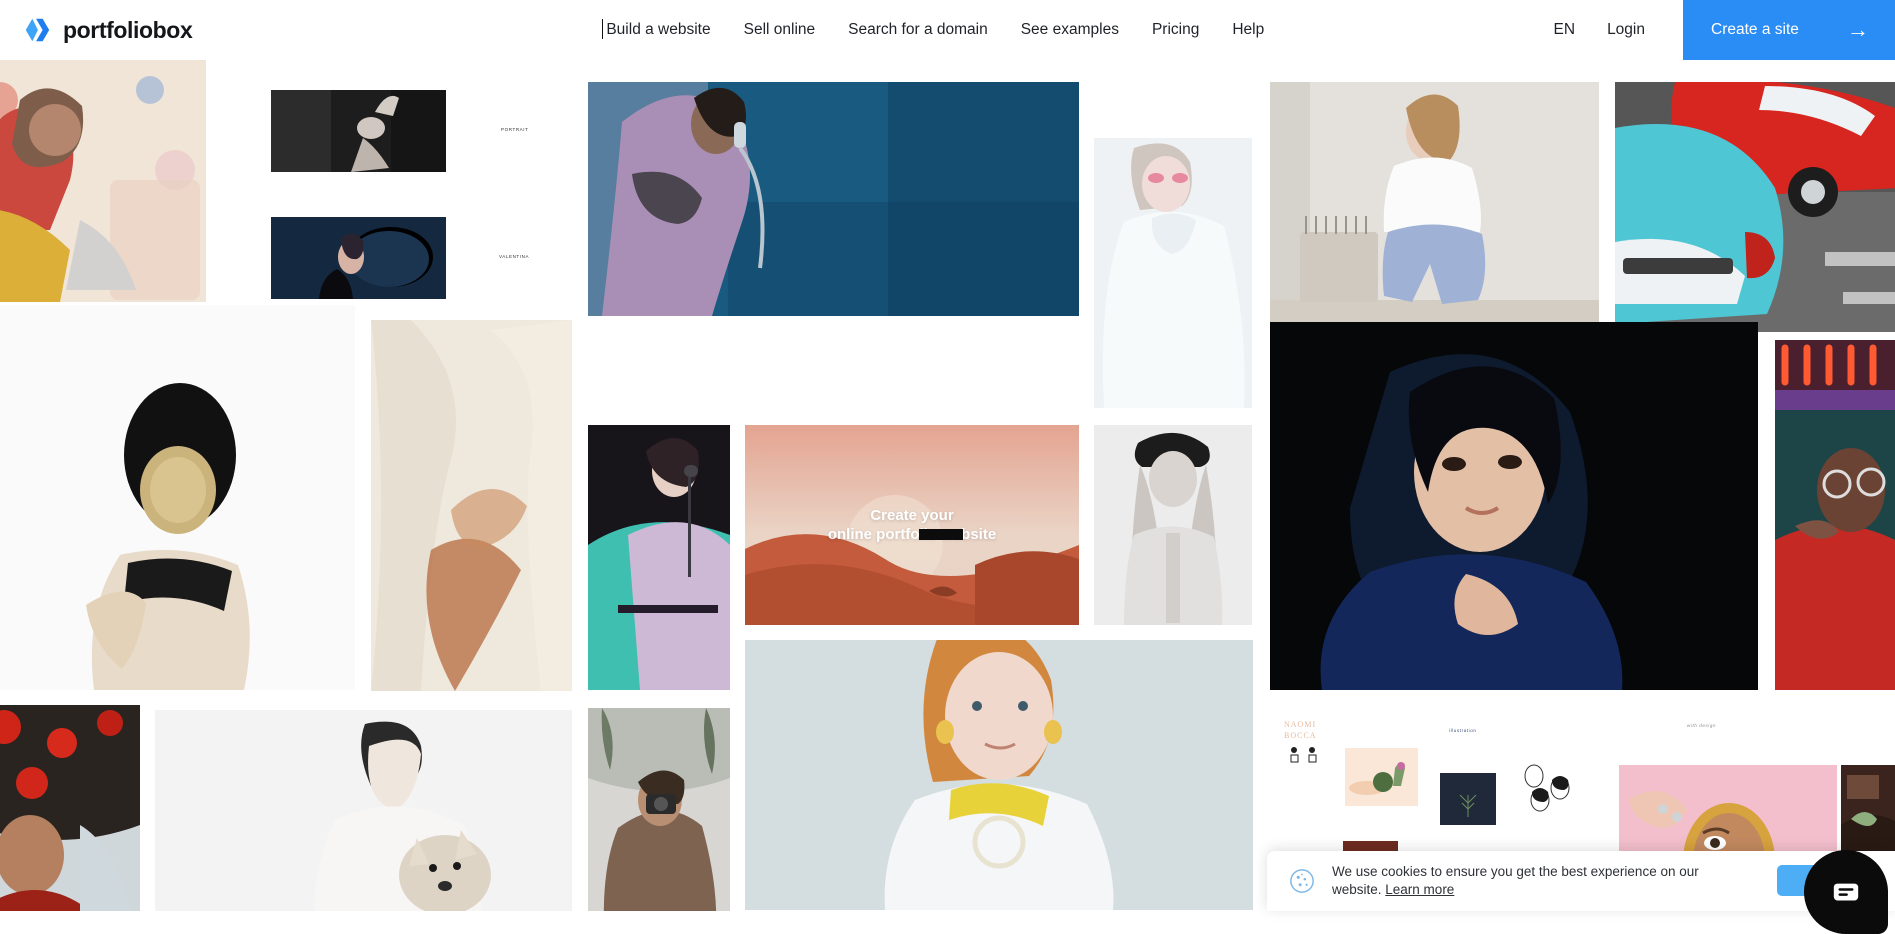 The width and height of the screenshot is (1895, 934). Describe the element at coordinates (1626, 30) in the screenshot. I see `login-link: Login` at that location.